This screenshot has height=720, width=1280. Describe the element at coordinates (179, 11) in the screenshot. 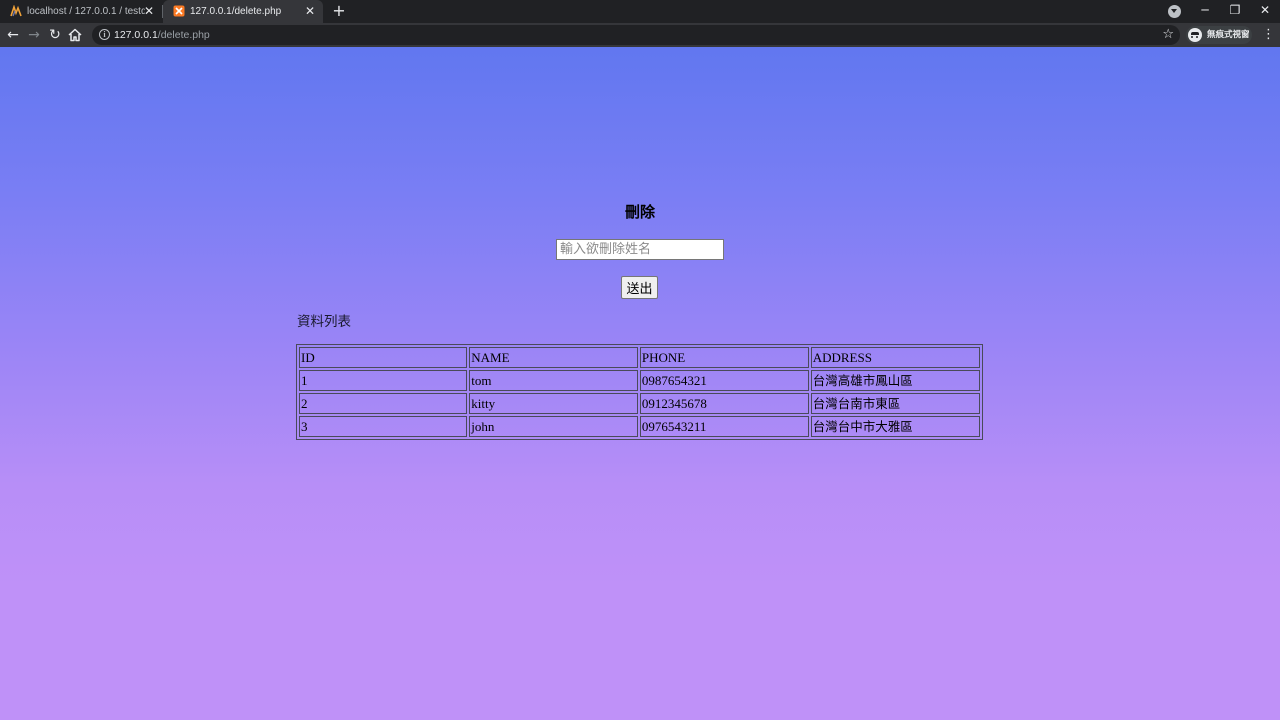

I see `xampp-logo-icon` at that location.